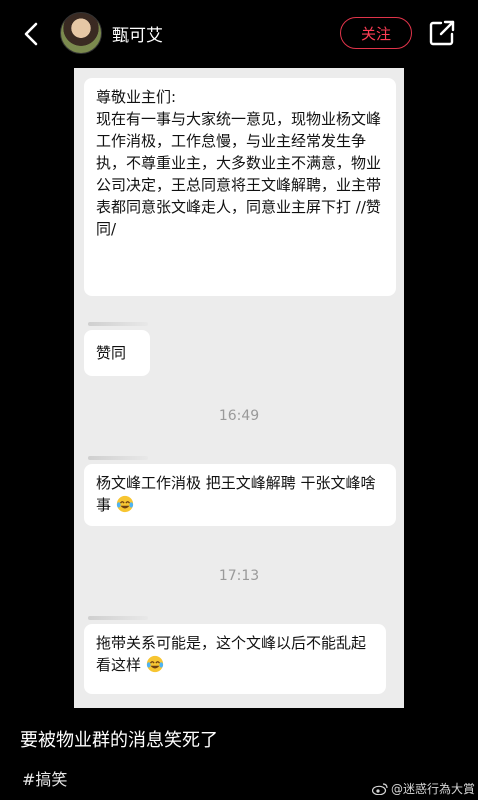  What do you see at coordinates (442, 33) in the screenshot?
I see `share-icon` at bounding box center [442, 33].